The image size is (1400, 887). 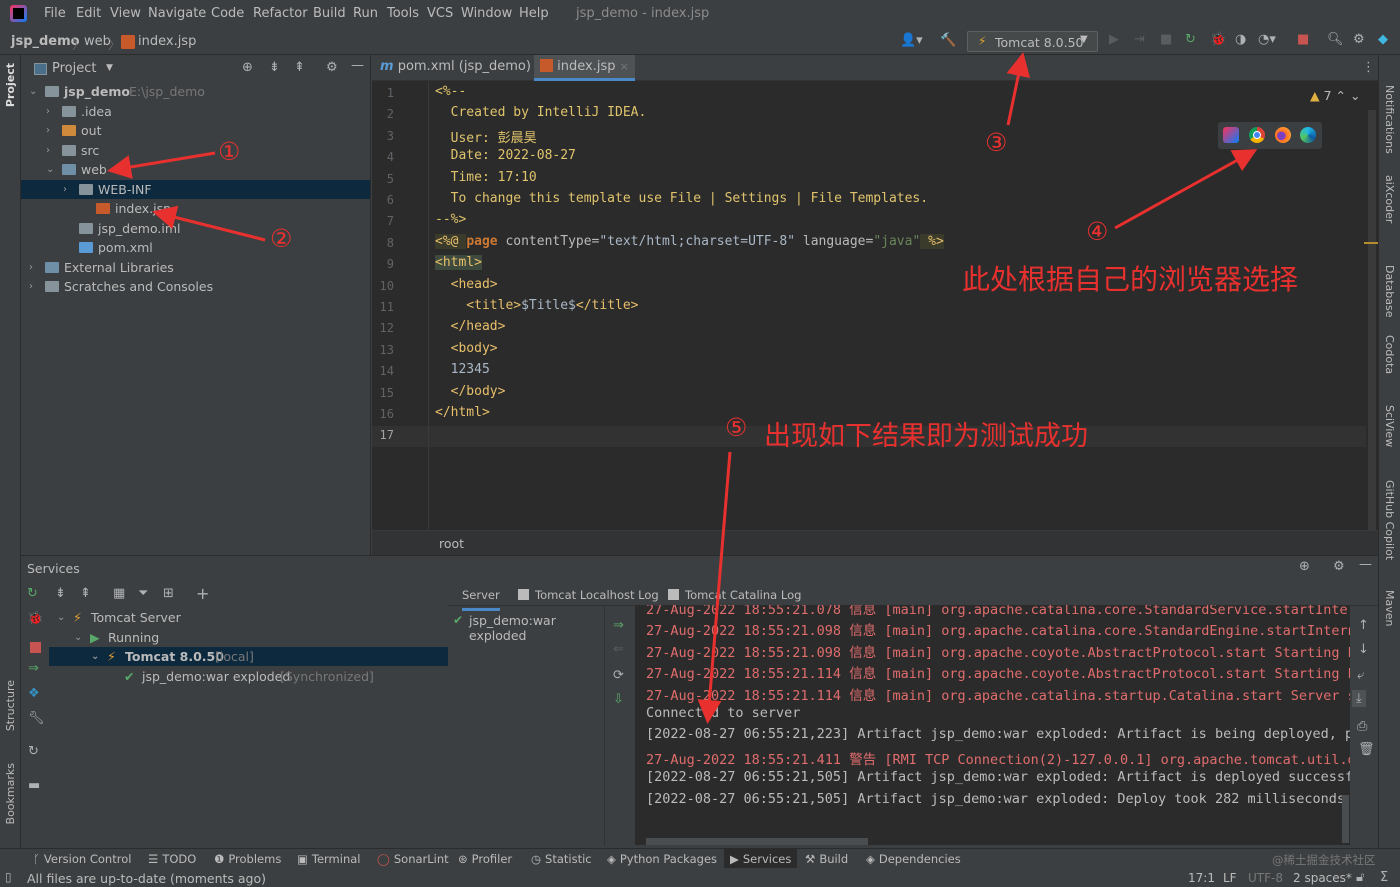 I want to click on annotation-marker-3: ③, so click(x=996, y=142).